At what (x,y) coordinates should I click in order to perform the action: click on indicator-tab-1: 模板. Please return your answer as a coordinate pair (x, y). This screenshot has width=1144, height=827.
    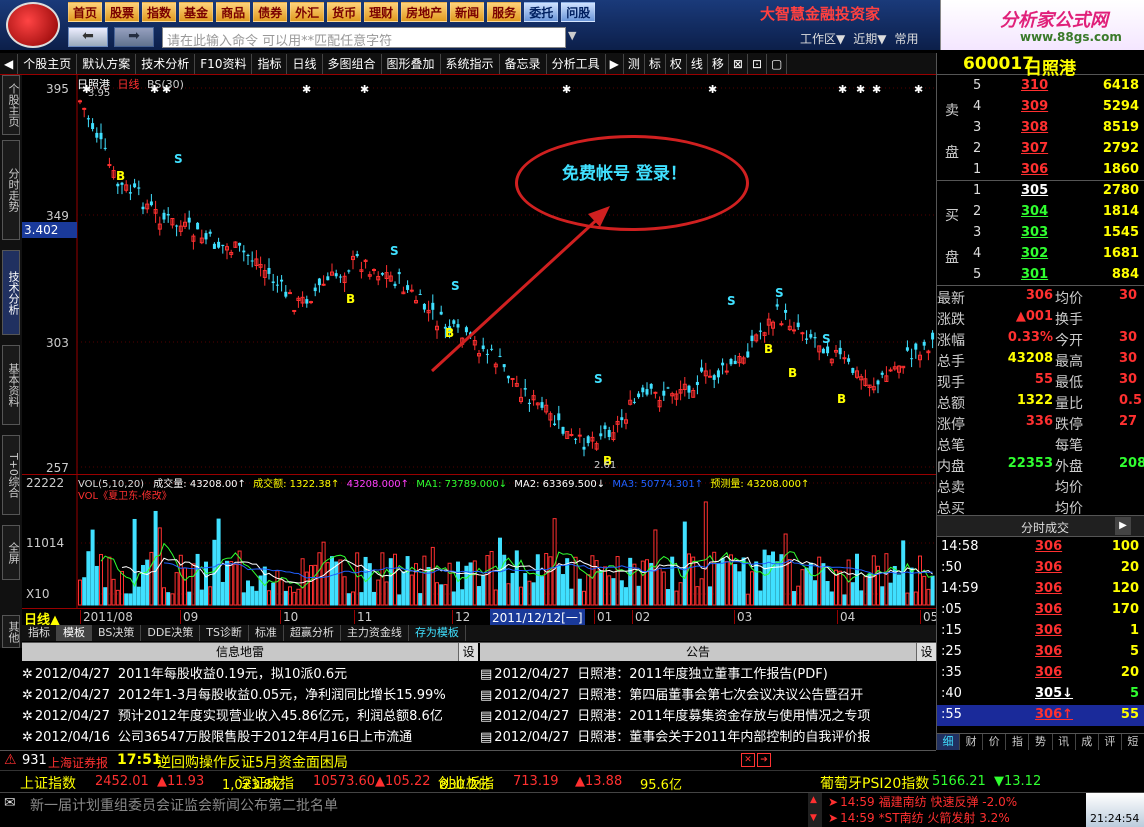
    Looking at the image, I should click on (74, 633).